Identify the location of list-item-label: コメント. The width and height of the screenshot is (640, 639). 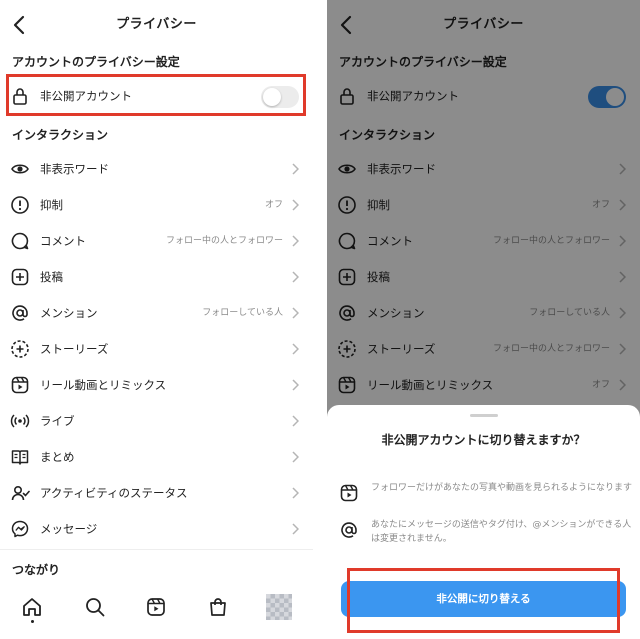
(63, 241).